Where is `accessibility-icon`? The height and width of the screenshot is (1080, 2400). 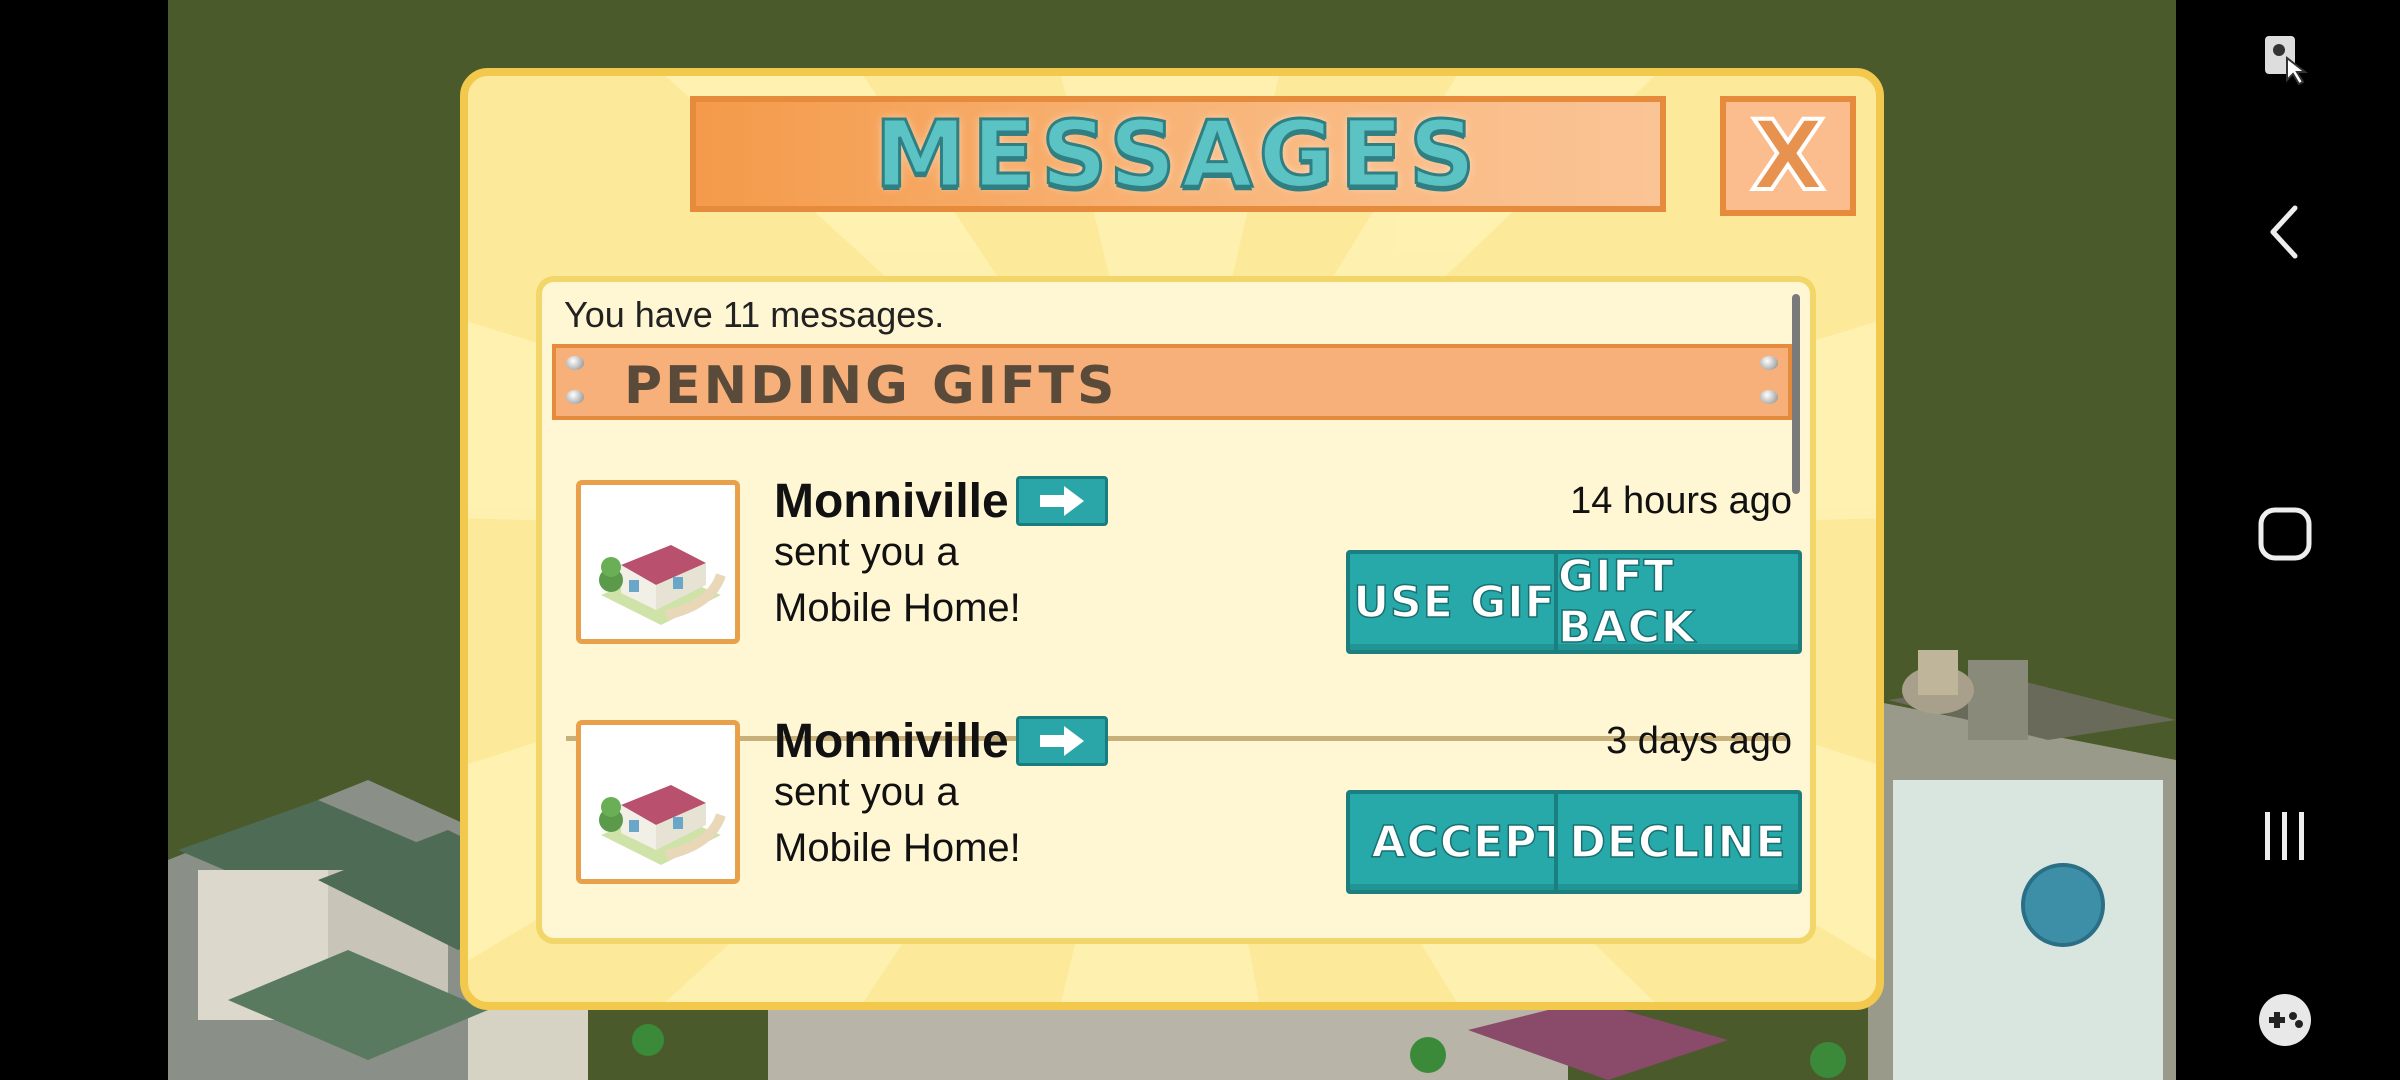
accessibility-icon is located at coordinates (2285, 58).